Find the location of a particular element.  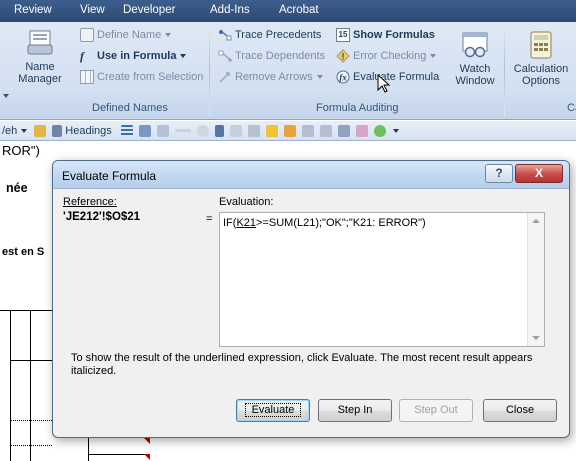

step-in-button: Step In is located at coordinates (355, 410).